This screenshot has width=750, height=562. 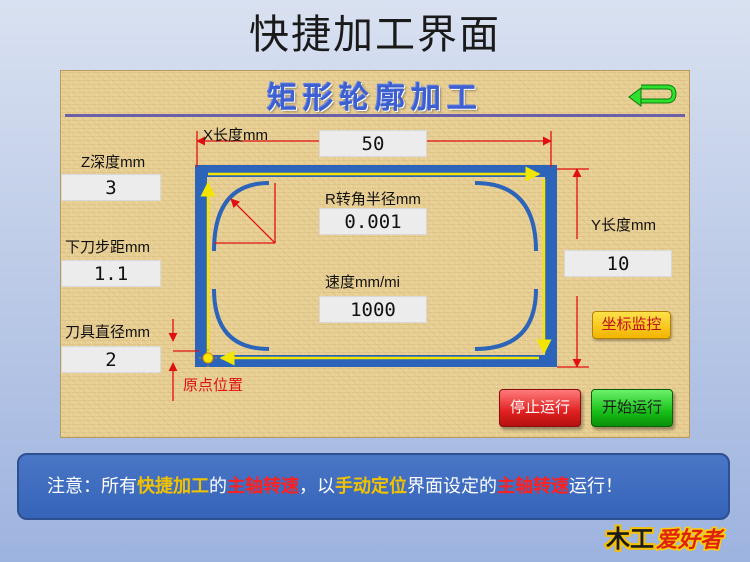 I want to click on svg-text: 爱好者, so click(x=690, y=540).